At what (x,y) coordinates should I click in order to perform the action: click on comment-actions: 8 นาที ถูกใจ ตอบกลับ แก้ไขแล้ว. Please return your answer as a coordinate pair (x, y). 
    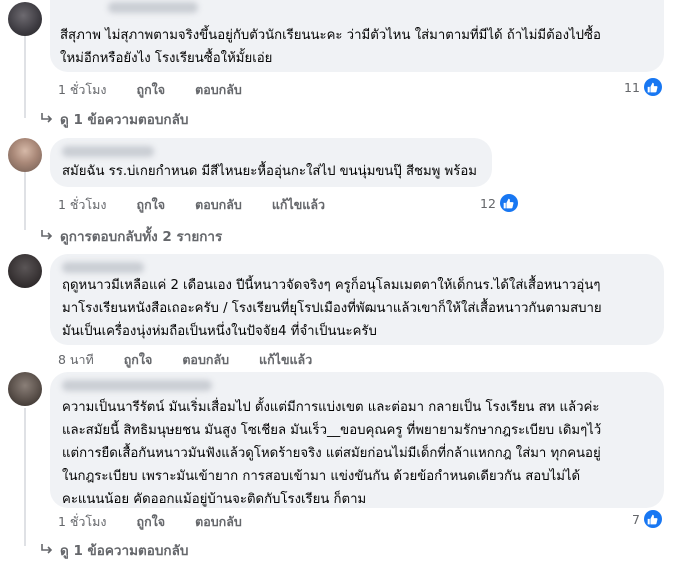
    Looking at the image, I should click on (200, 360).